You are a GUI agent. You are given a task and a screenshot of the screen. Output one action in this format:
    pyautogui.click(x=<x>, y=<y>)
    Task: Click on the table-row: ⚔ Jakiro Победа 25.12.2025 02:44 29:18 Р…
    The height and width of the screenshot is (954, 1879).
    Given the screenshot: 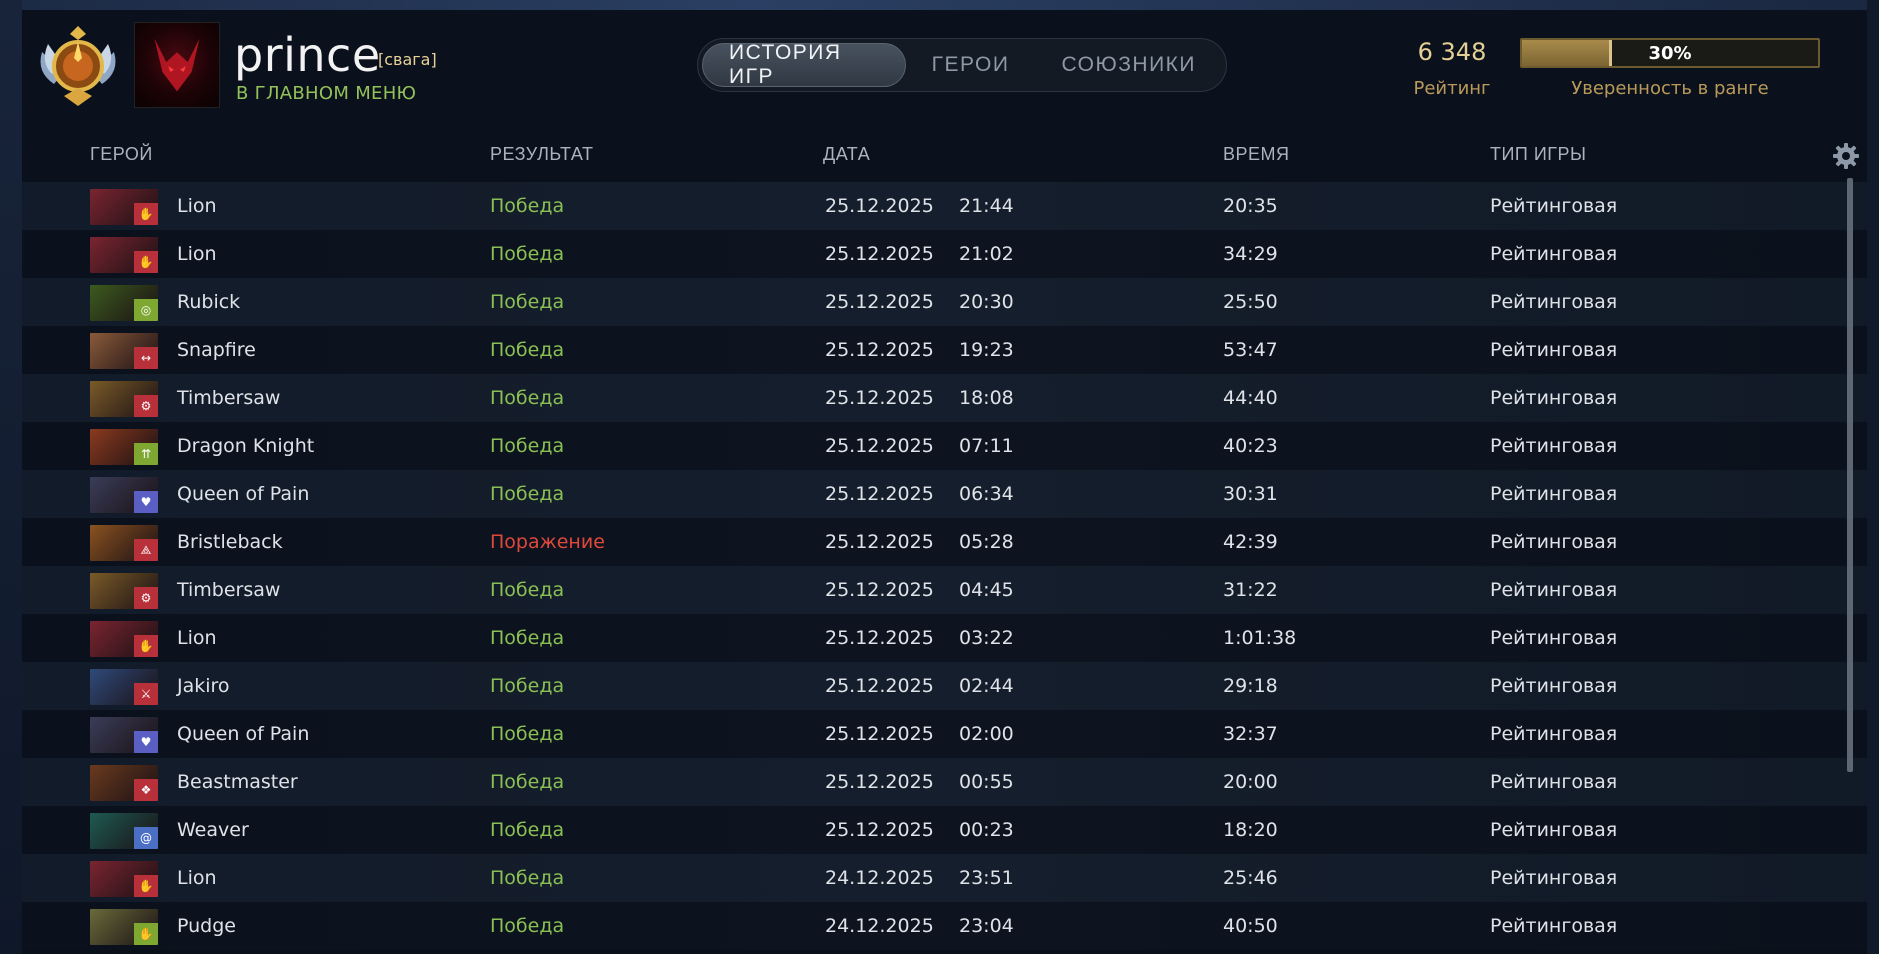 What is the action you would take?
    pyautogui.click(x=944, y=686)
    